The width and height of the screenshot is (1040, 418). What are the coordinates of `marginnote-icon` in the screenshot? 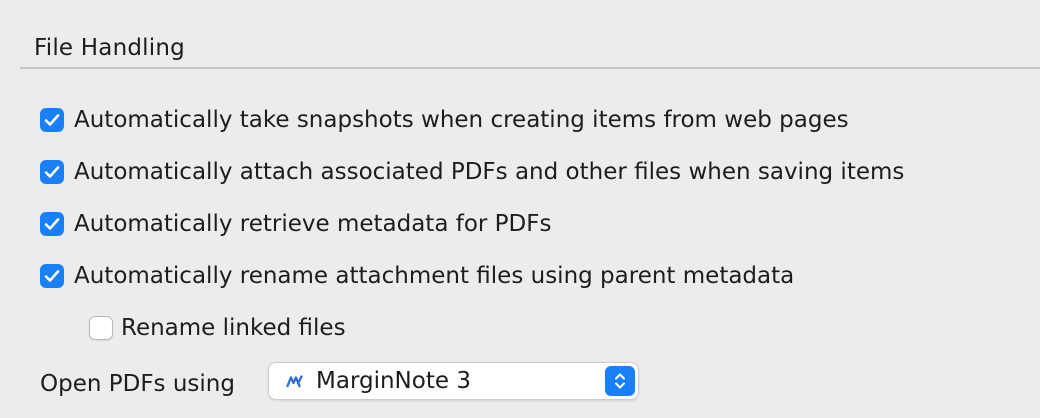 It's located at (295, 381).